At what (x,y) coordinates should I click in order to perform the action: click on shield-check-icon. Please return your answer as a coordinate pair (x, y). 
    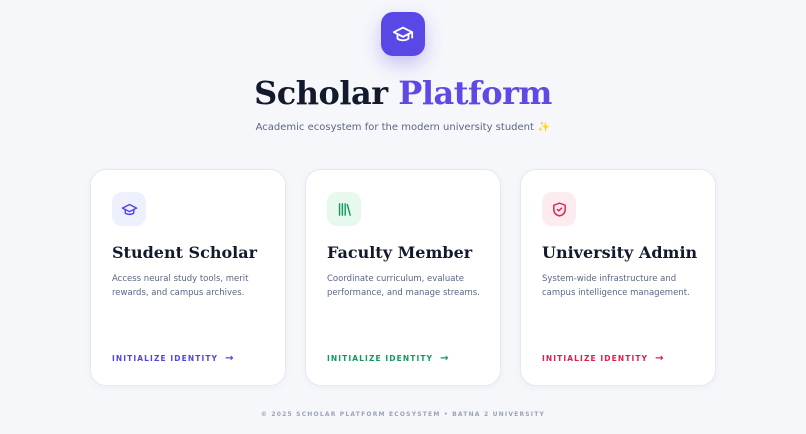
    Looking at the image, I should click on (559, 209).